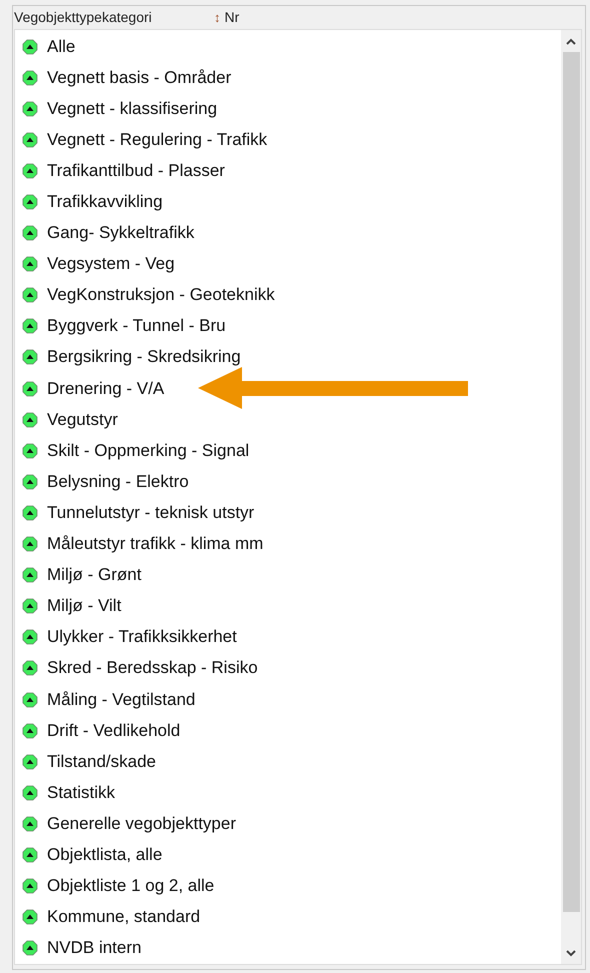  Describe the element at coordinates (571, 497) in the screenshot. I see `scrollbar` at that location.